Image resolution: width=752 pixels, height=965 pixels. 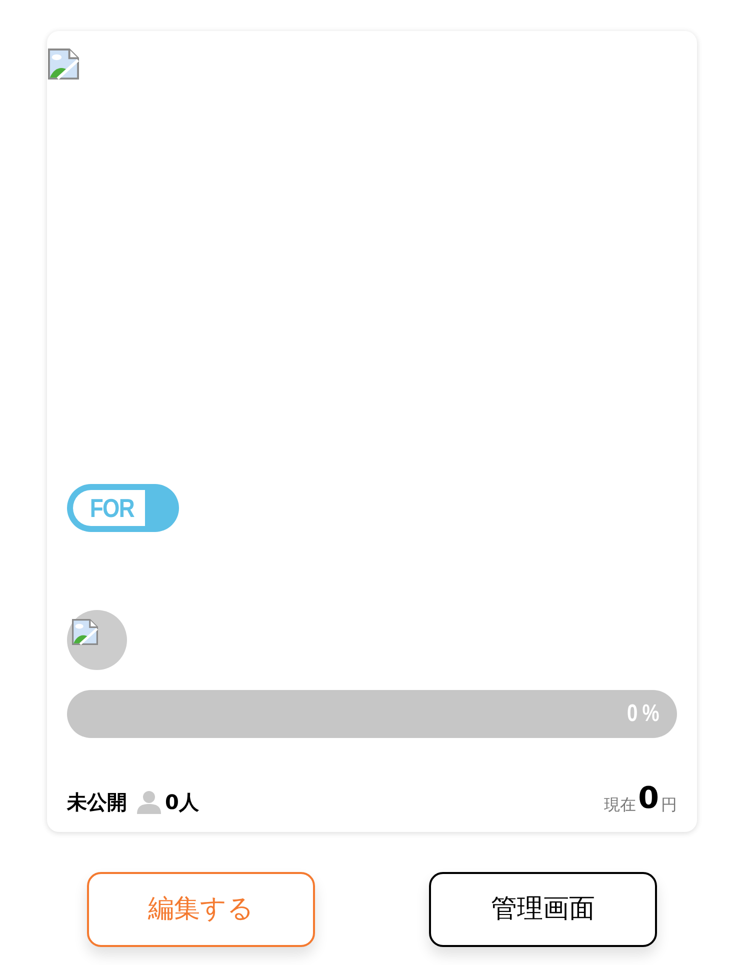 What do you see at coordinates (182, 802) in the screenshot?
I see `supporter-count: 0人` at bounding box center [182, 802].